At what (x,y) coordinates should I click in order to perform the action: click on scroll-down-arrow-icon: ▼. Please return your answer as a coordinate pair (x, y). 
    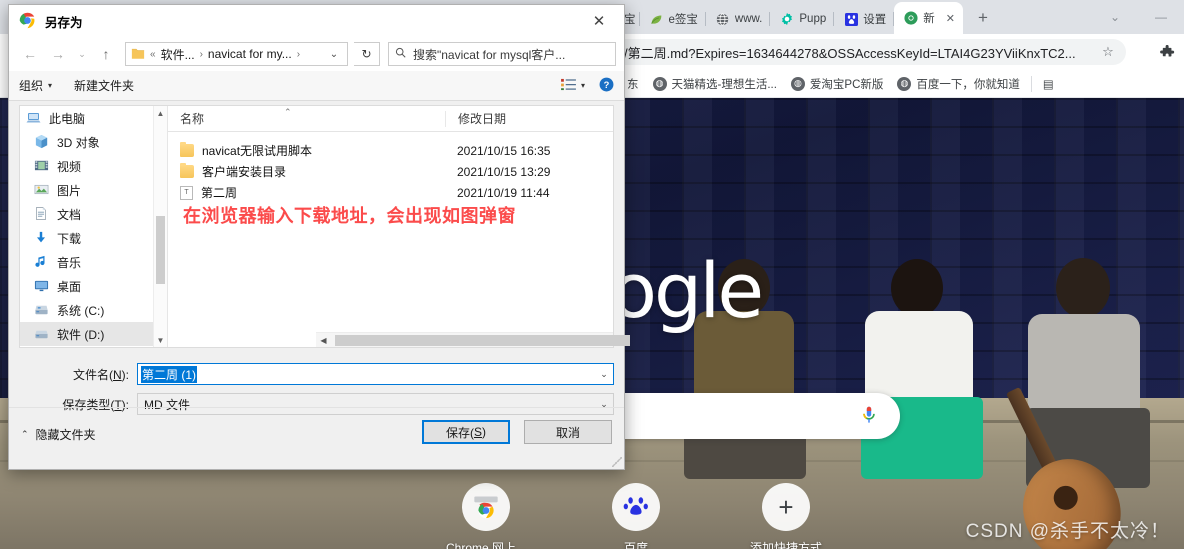
    Looking at the image, I should click on (160, 340).